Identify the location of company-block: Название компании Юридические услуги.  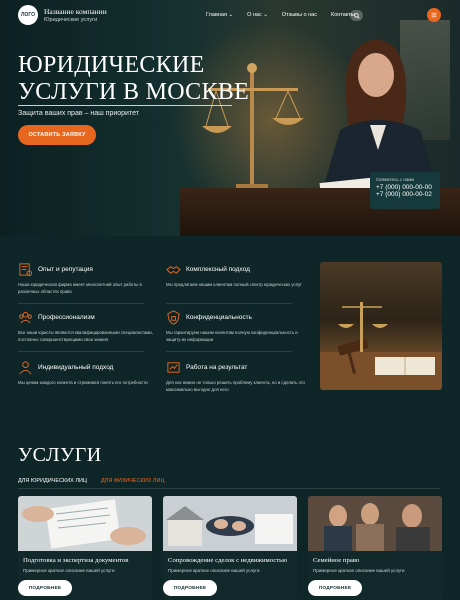
(75, 15).